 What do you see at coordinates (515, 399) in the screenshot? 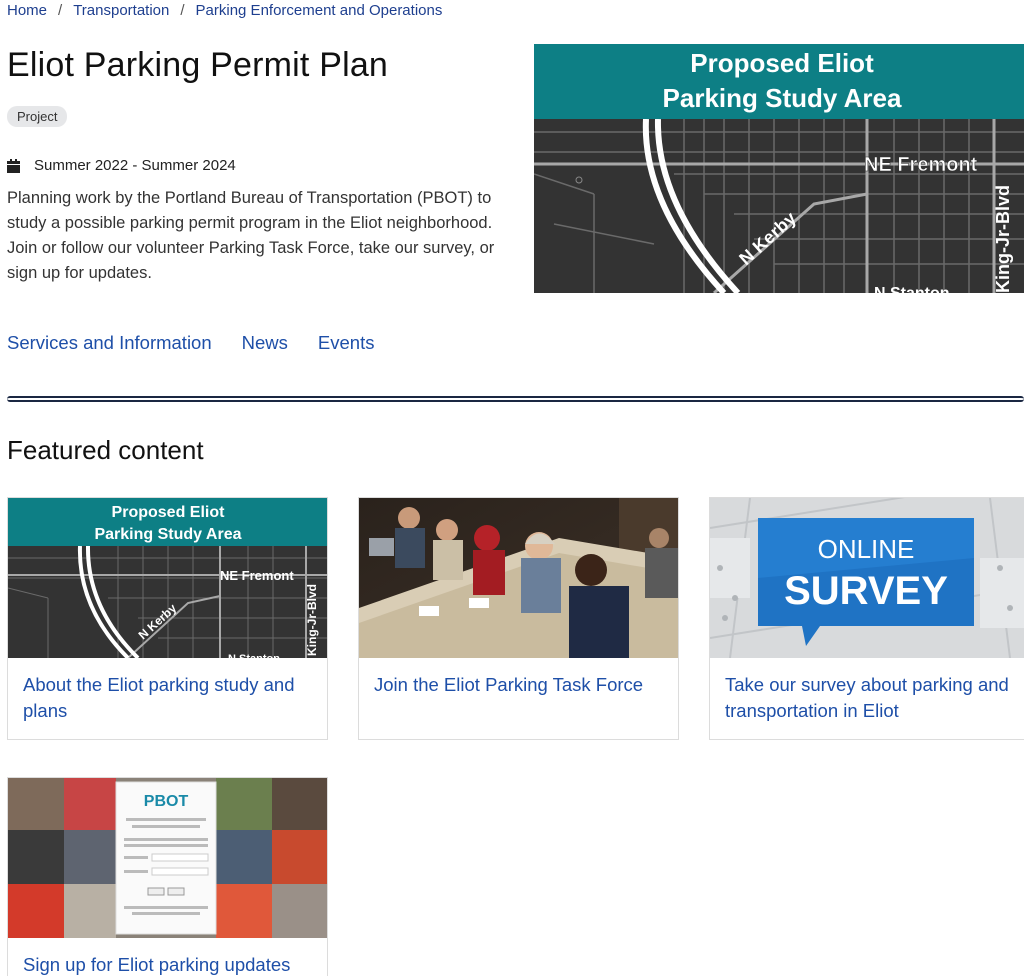
I see `section-divider` at bounding box center [515, 399].